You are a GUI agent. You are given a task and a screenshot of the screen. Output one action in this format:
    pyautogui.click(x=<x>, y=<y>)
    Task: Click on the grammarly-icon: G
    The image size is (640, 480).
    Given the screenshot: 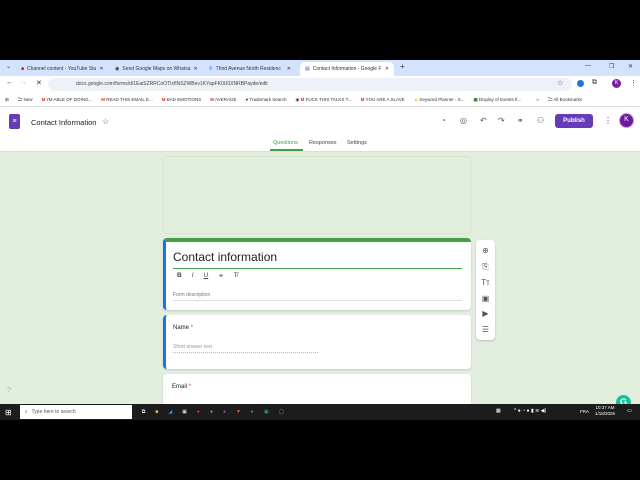 What is the action you would take?
    pyautogui.click(x=623, y=399)
    